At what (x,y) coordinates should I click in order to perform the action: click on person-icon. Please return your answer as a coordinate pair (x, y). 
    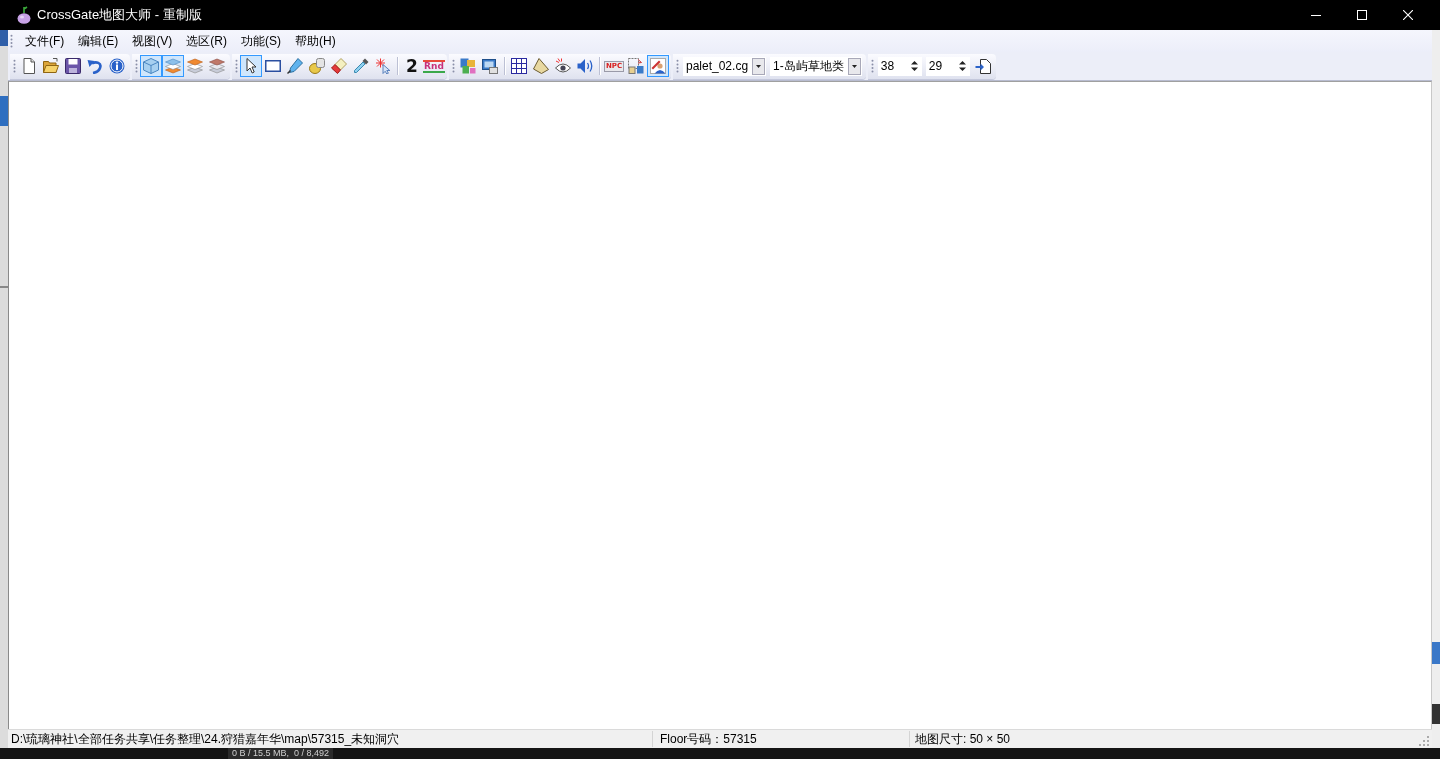
    Looking at the image, I should click on (658, 66).